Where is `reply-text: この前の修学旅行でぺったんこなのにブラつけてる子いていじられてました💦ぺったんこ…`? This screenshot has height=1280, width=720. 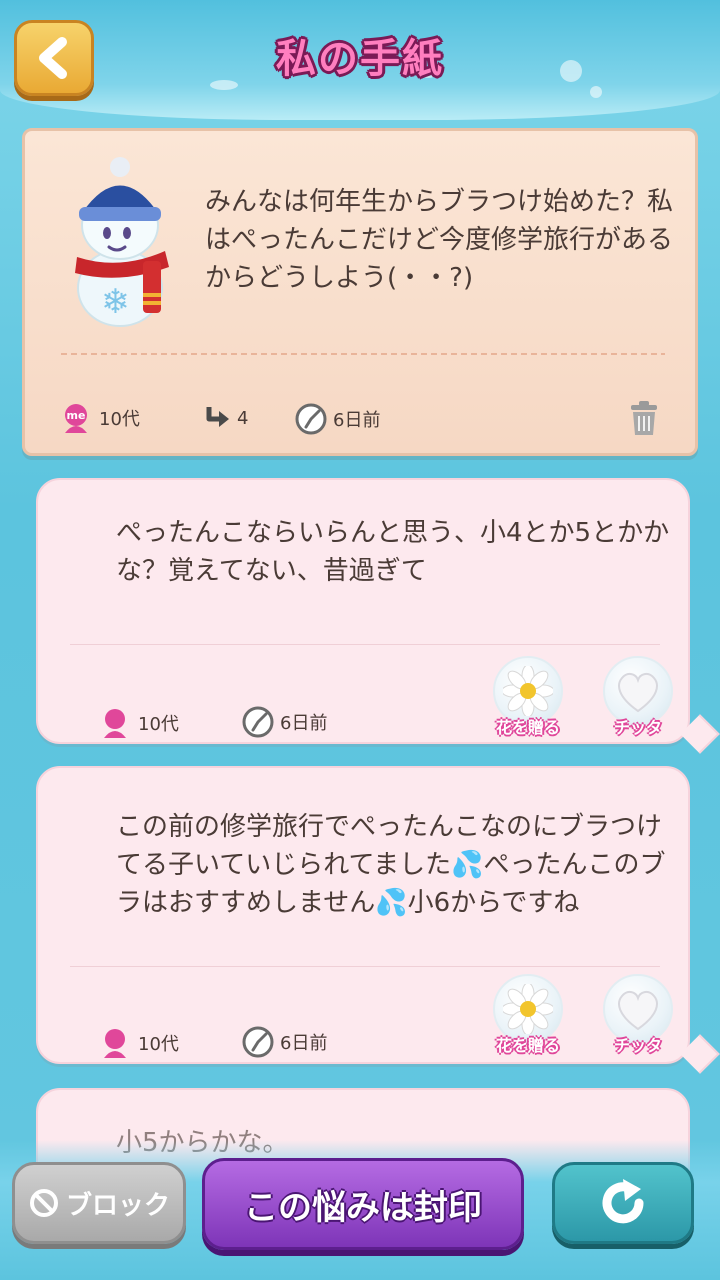 reply-text: この前の修学旅行でぺったんこなのにブラつけてる子いていじられてました💦ぺったんこ… is located at coordinates (391, 865).